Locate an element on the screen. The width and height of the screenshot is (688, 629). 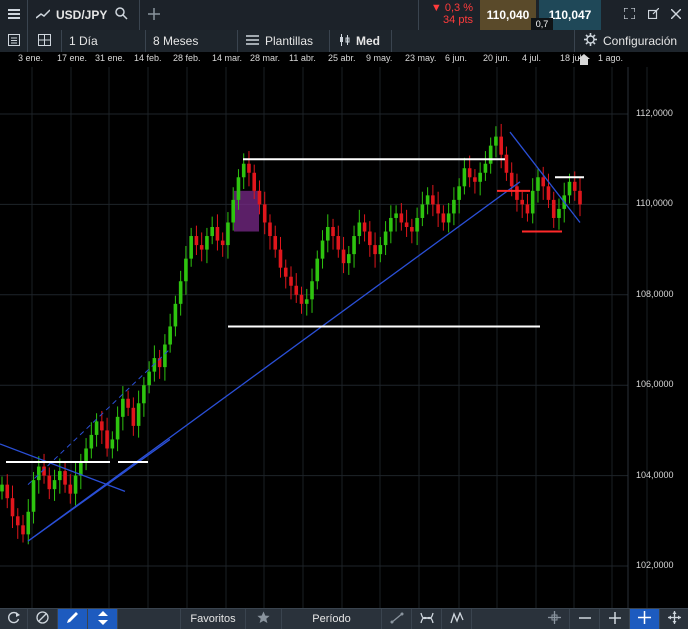
search-icon is located at coordinates (121, 15).